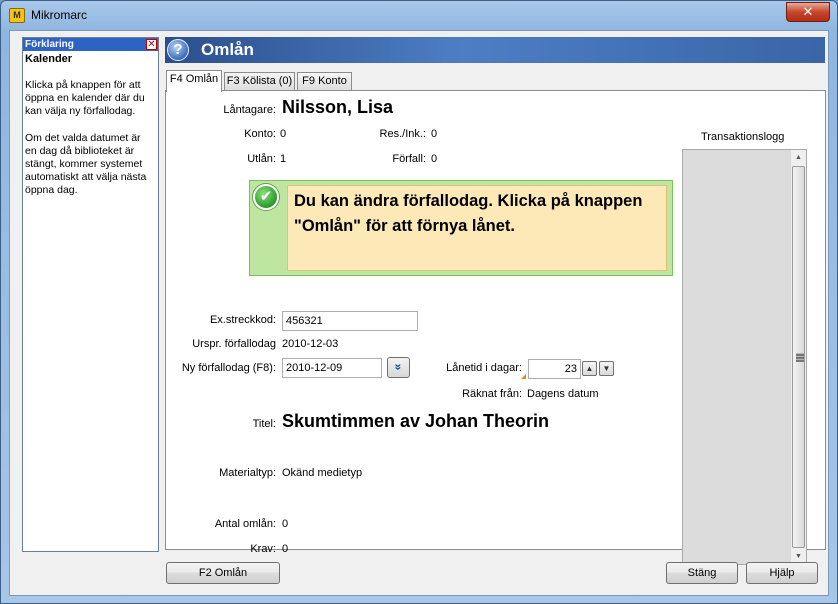 Image resolution: width=838 pixels, height=604 pixels. What do you see at coordinates (606, 368) in the screenshot?
I see `spin-down-icon: ▼` at bounding box center [606, 368].